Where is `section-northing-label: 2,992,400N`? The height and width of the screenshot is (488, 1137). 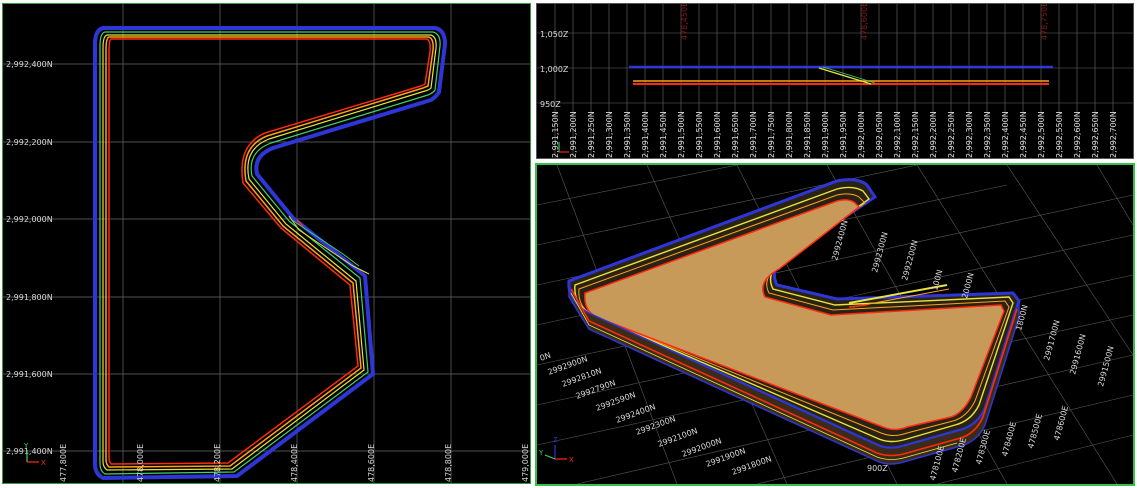 section-northing-label: 2,992,400N is located at coordinates (1005, 134).